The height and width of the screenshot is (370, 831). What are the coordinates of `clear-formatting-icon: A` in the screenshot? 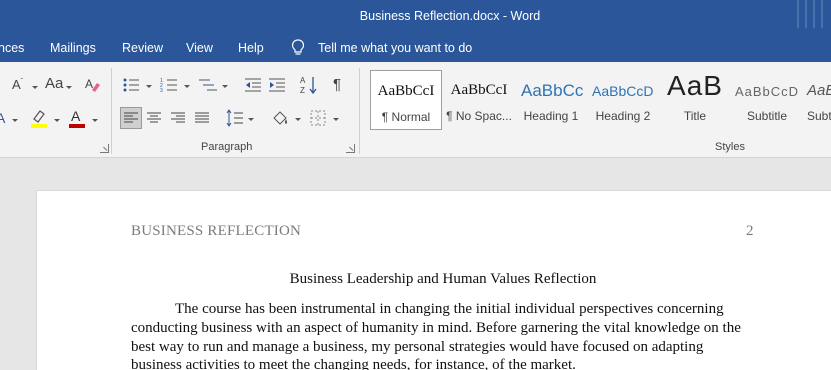 It's located at (93, 84).